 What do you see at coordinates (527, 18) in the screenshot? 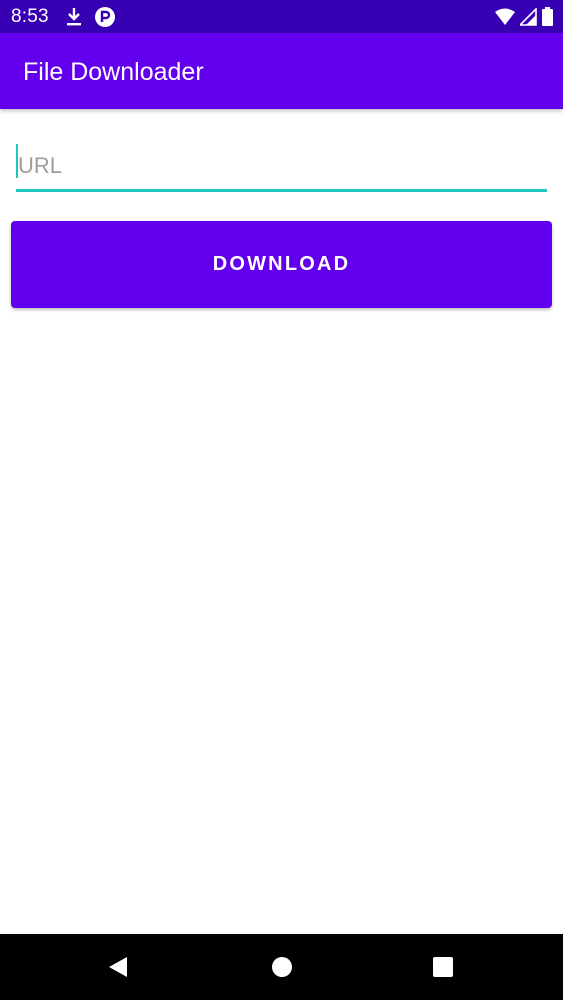
I see `cell-signal-icon` at bounding box center [527, 18].